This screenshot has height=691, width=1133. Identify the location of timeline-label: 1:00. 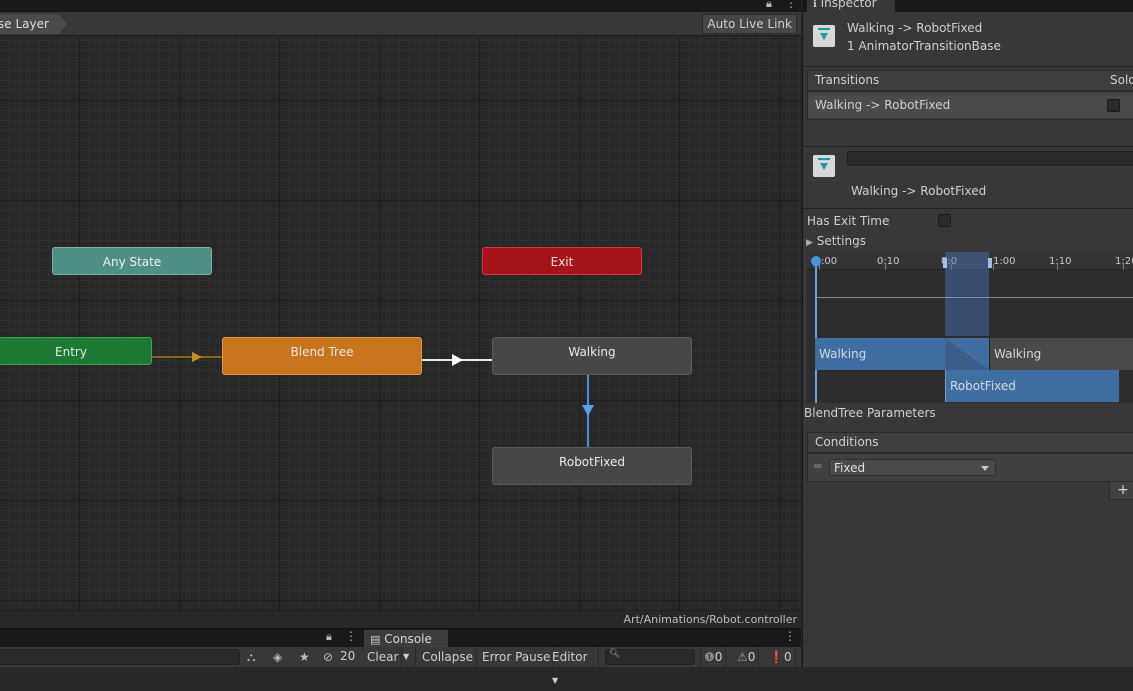
(1004, 261).